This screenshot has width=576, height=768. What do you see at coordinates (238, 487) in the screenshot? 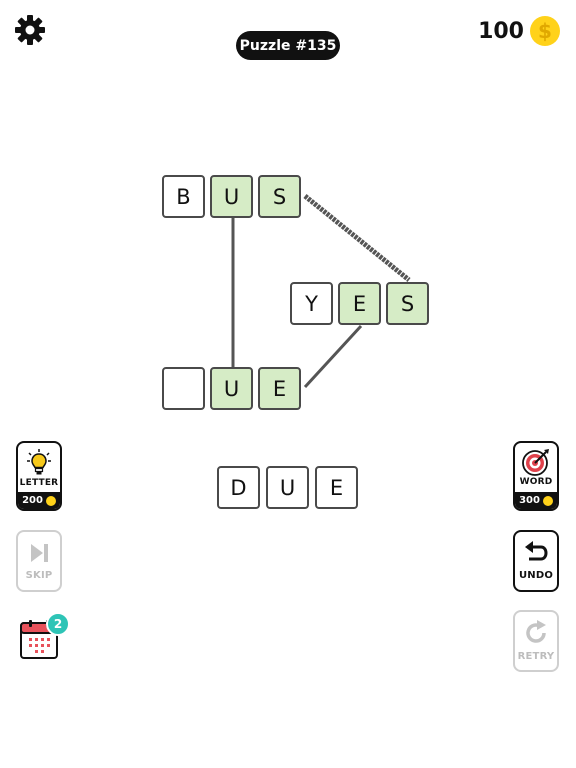
I see `input-letter-tile: D` at bounding box center [238, 487].